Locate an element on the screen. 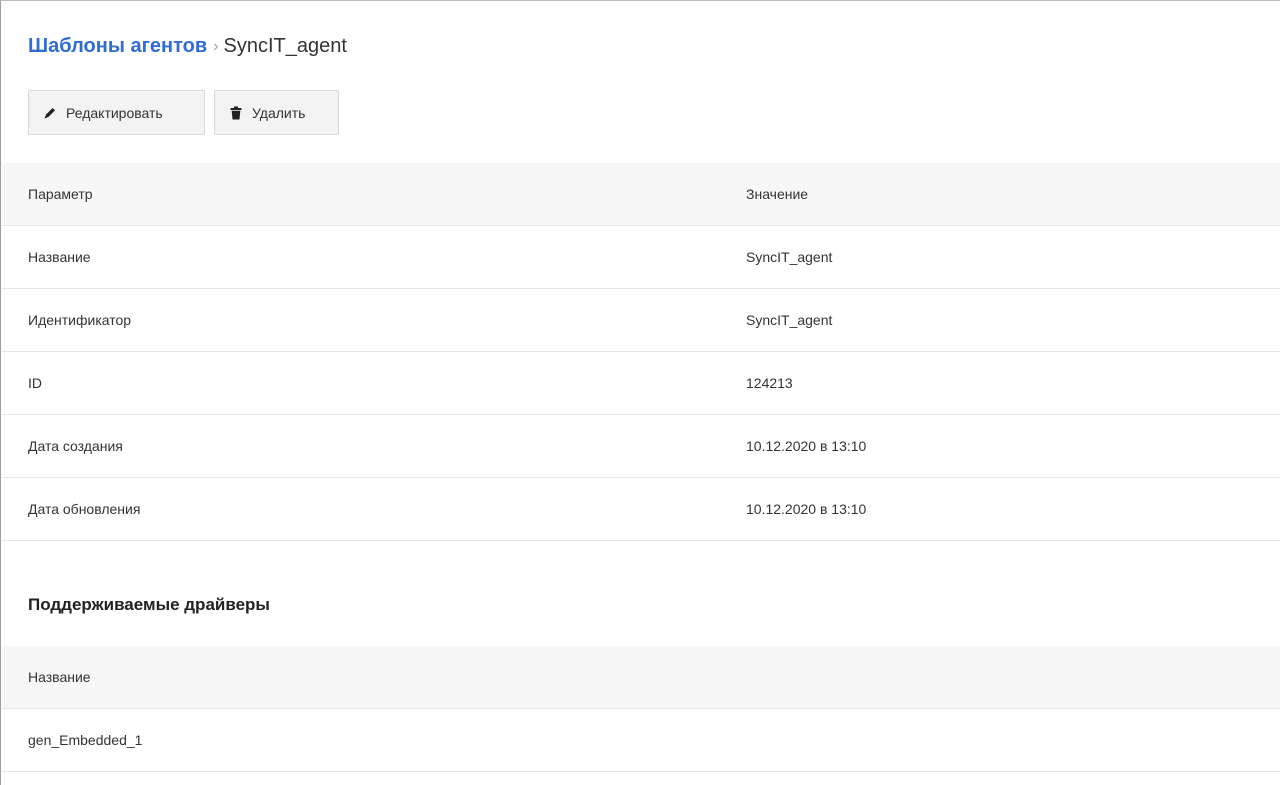 The width and height of the screenshot is (1280, 785). table-header-row: Название is located at coordinates (641, 677).